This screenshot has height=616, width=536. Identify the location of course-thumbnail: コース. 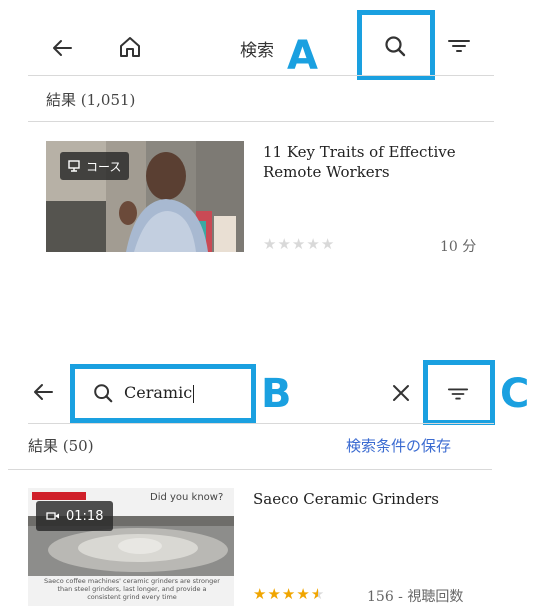
(145, 196).